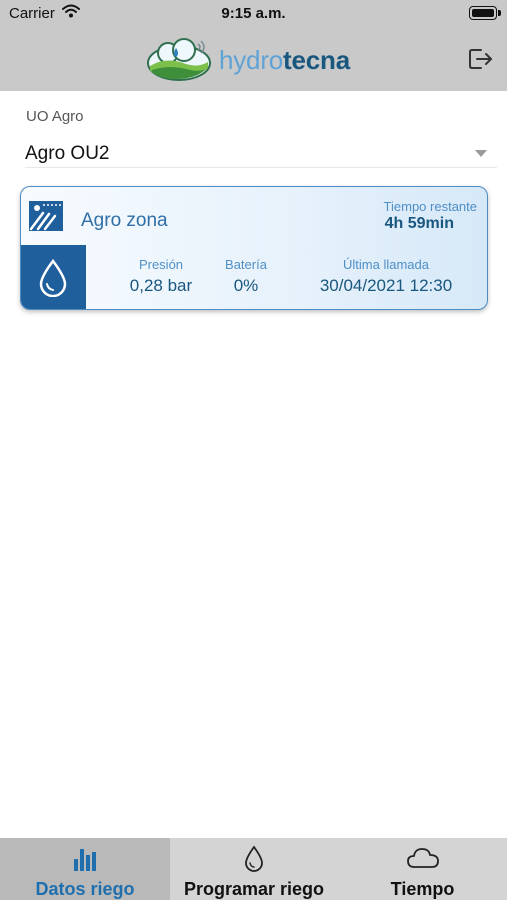 The height and width of the screenshot is (900, 507). I want to click on uo-label: UO Agro, so click(55, 116).